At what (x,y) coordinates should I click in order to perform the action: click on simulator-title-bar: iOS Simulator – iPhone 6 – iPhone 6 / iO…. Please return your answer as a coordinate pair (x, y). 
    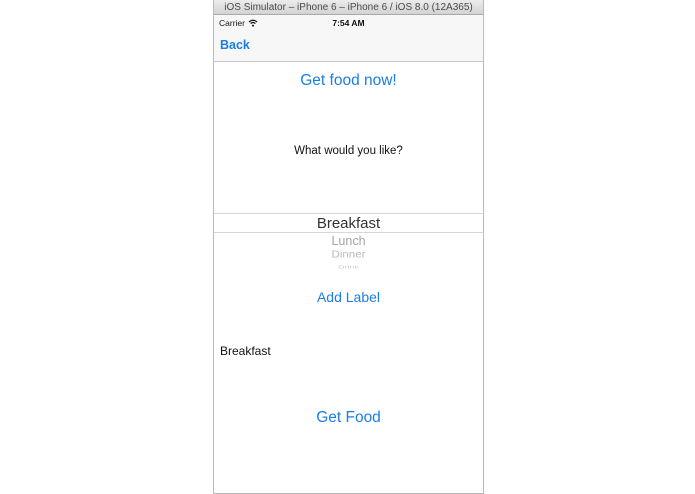
    Looking at the image, I should click on (348, 7).